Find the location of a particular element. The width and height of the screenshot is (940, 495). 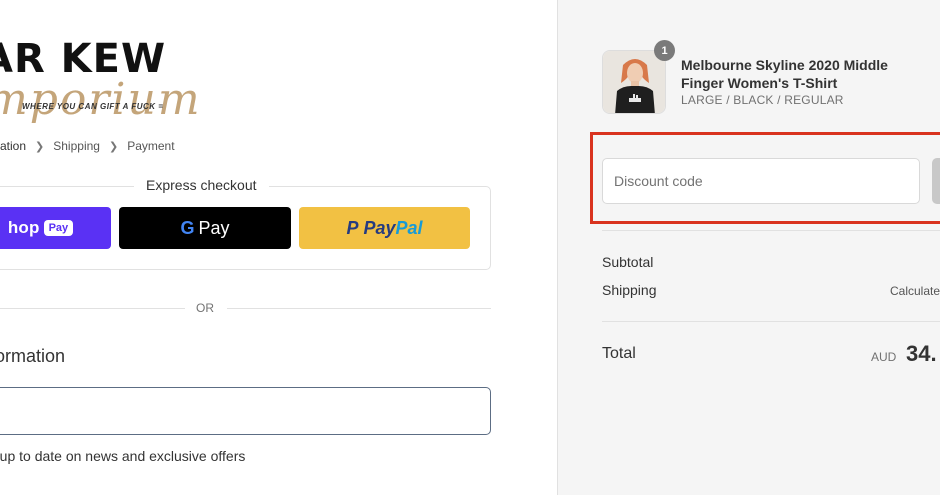

shop-pay-text: hop is located at coordinates (23, 227).